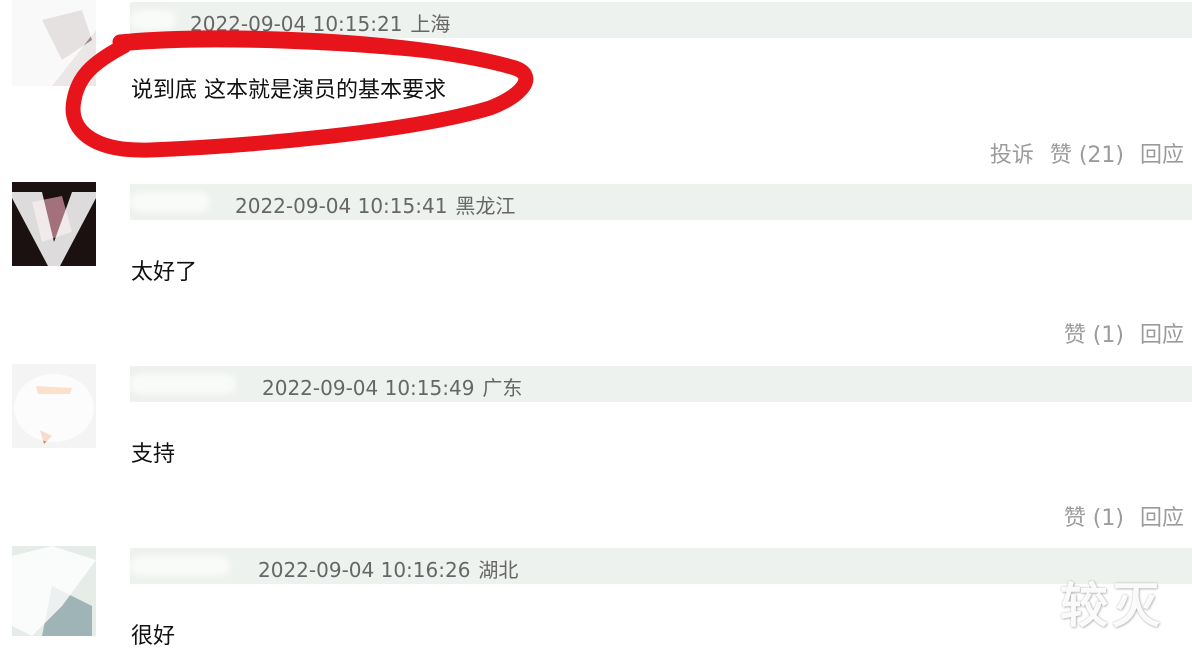 The width and height of the screenshot is (1192, 655). What do you see at coordinates (296, 24) in the screenshot?
I see `comment-timestamp: 2022-09-04 10:15:21` at bounding box center [296, 24].